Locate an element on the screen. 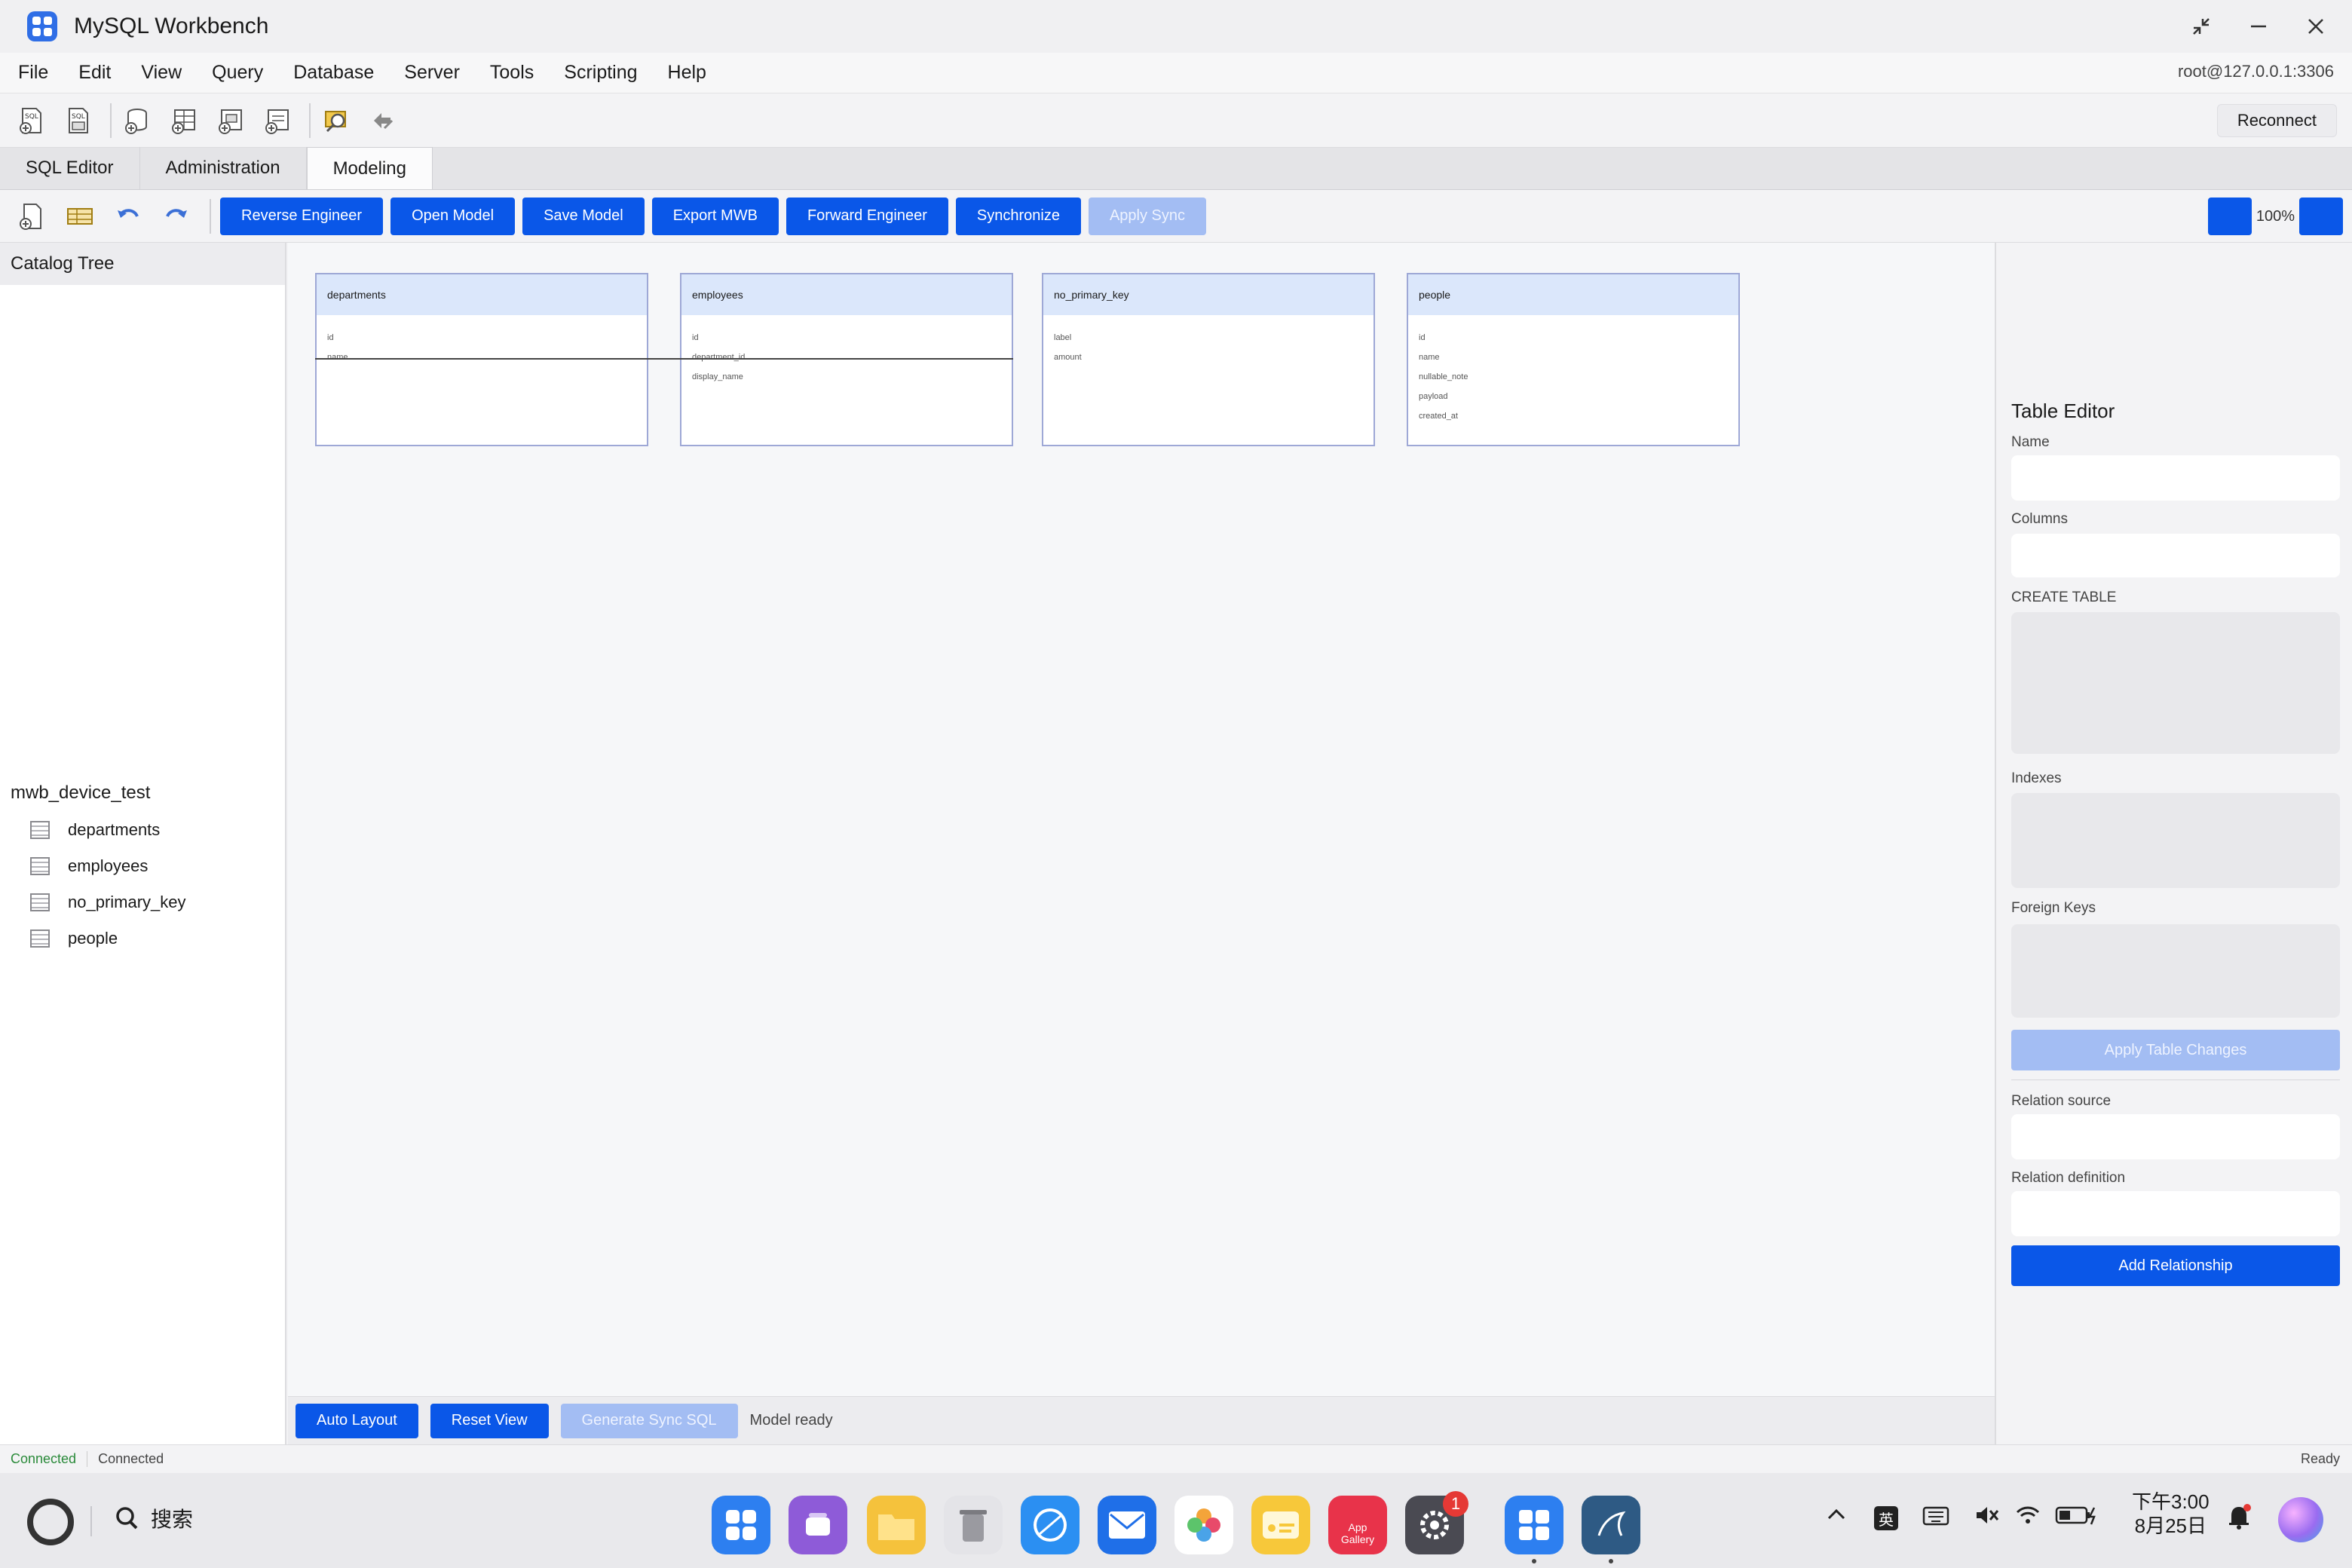 Image resolution: width=2352 pixels, height=1568 pixels. settings-app-icon: 1 is located at coordinates (1436, 1522).